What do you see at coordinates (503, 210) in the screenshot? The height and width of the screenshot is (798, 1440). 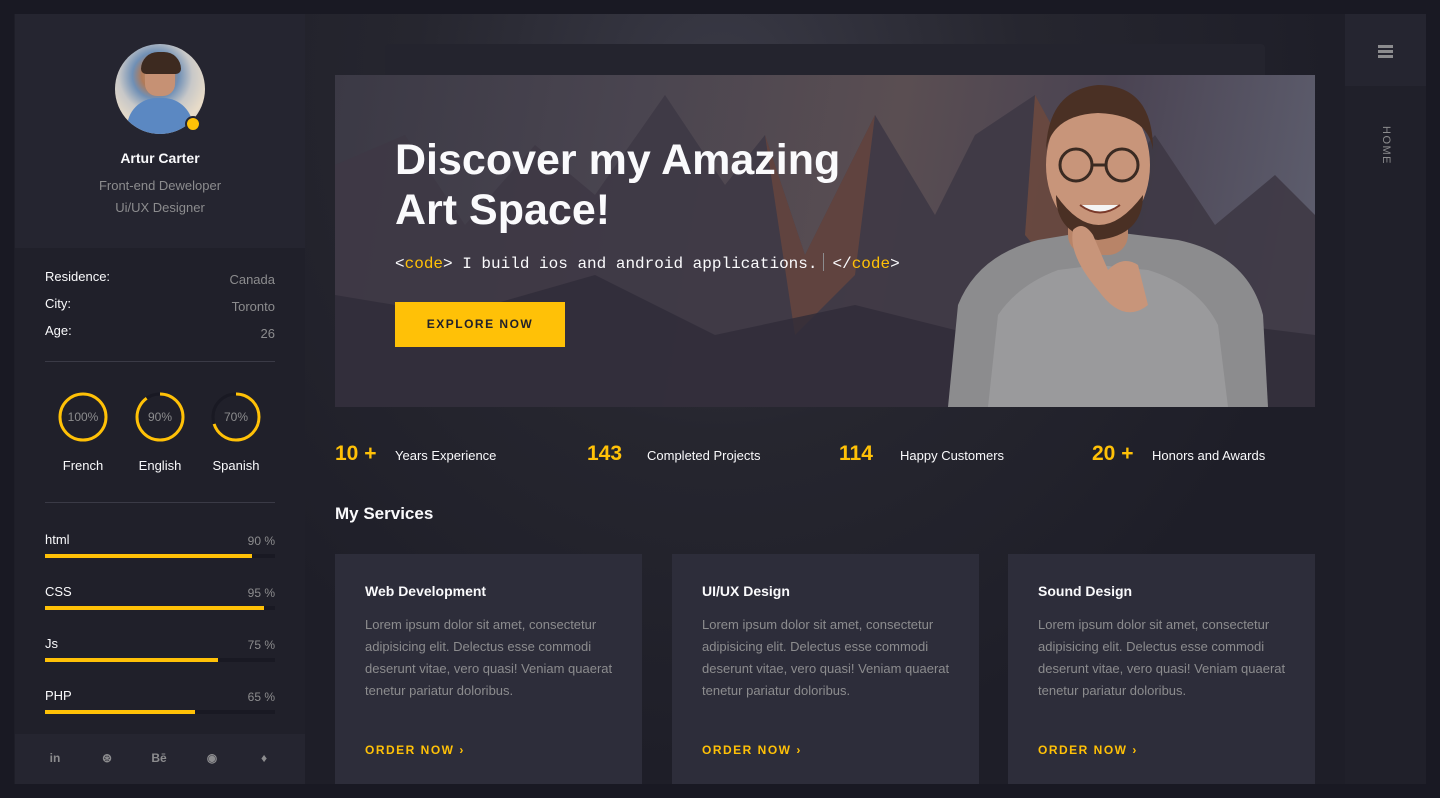 I see `hero-title-line2: Art Space!` at bounding box center [503, 210].